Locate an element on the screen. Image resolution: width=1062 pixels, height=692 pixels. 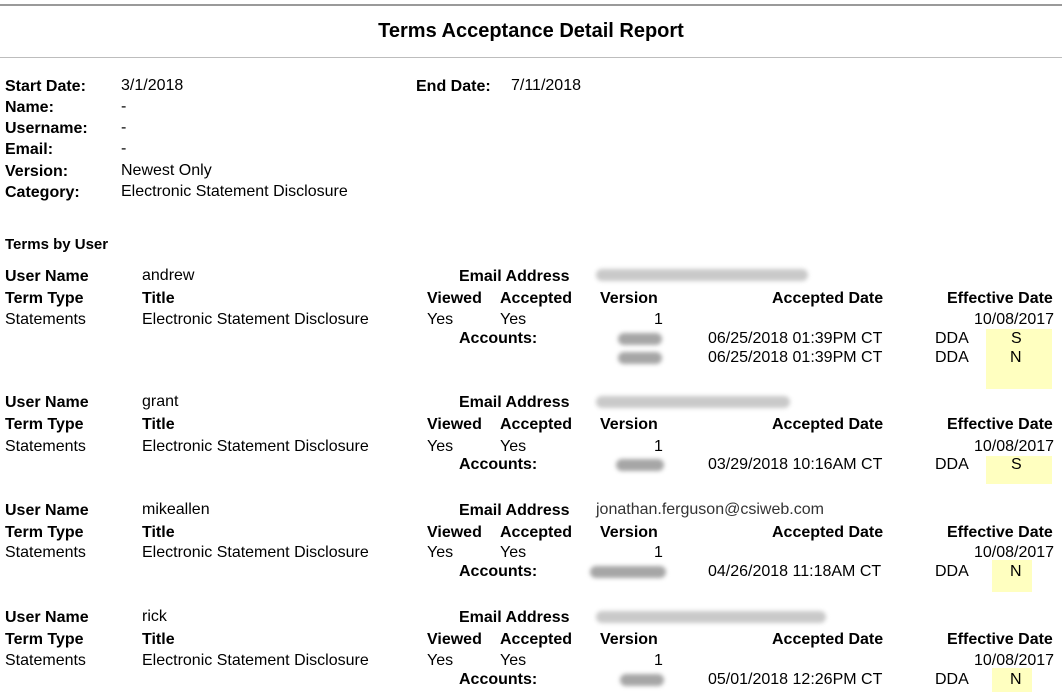
user-name-value: grant is located at coordinates (160, 401).